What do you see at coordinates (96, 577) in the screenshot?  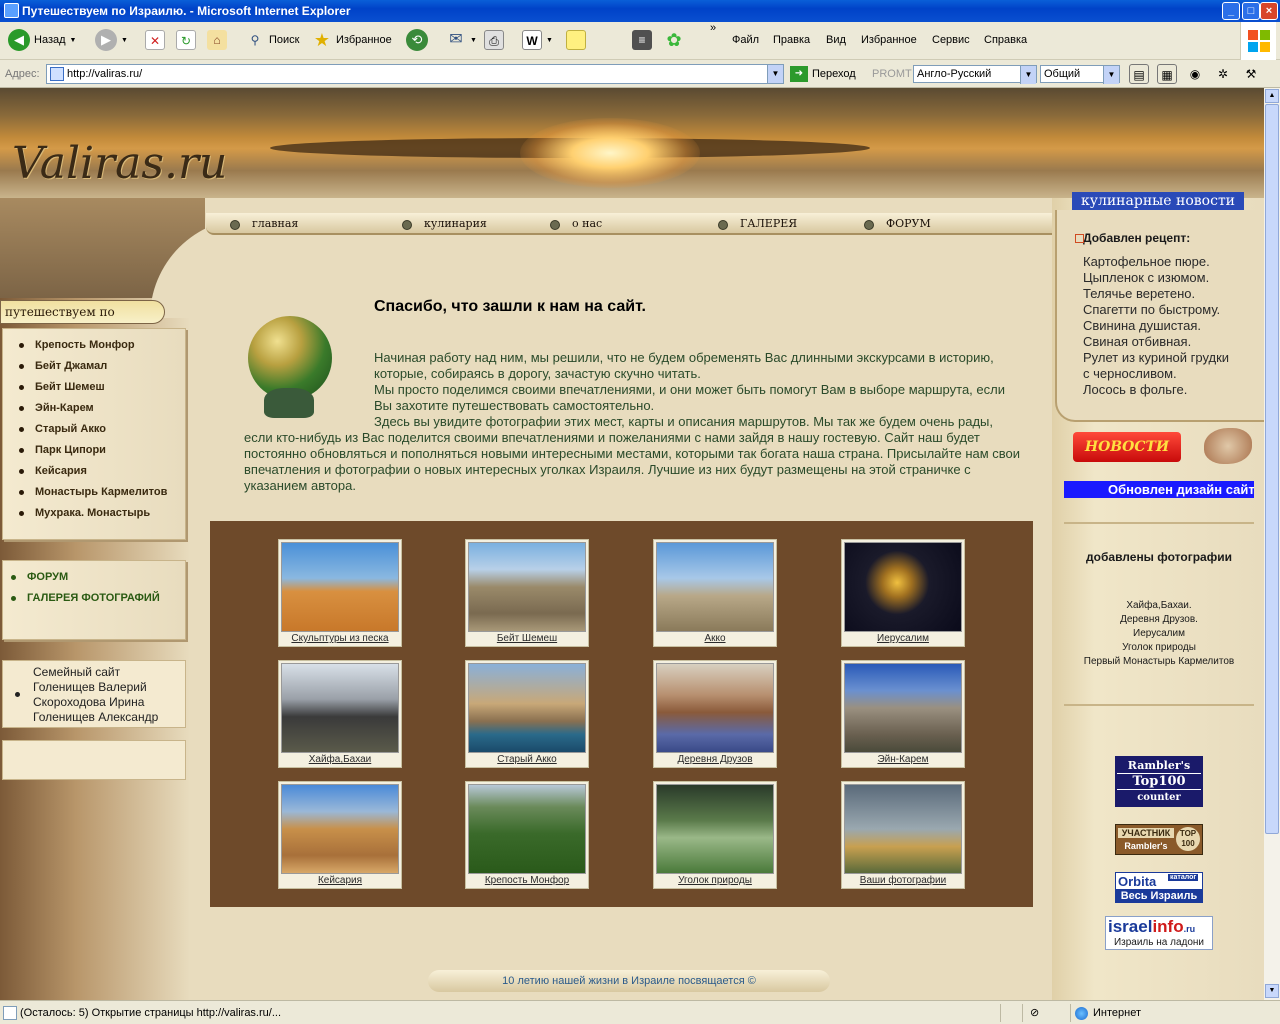 I see `forum-link: ФОРУМ` at bounding box center [96, 577].